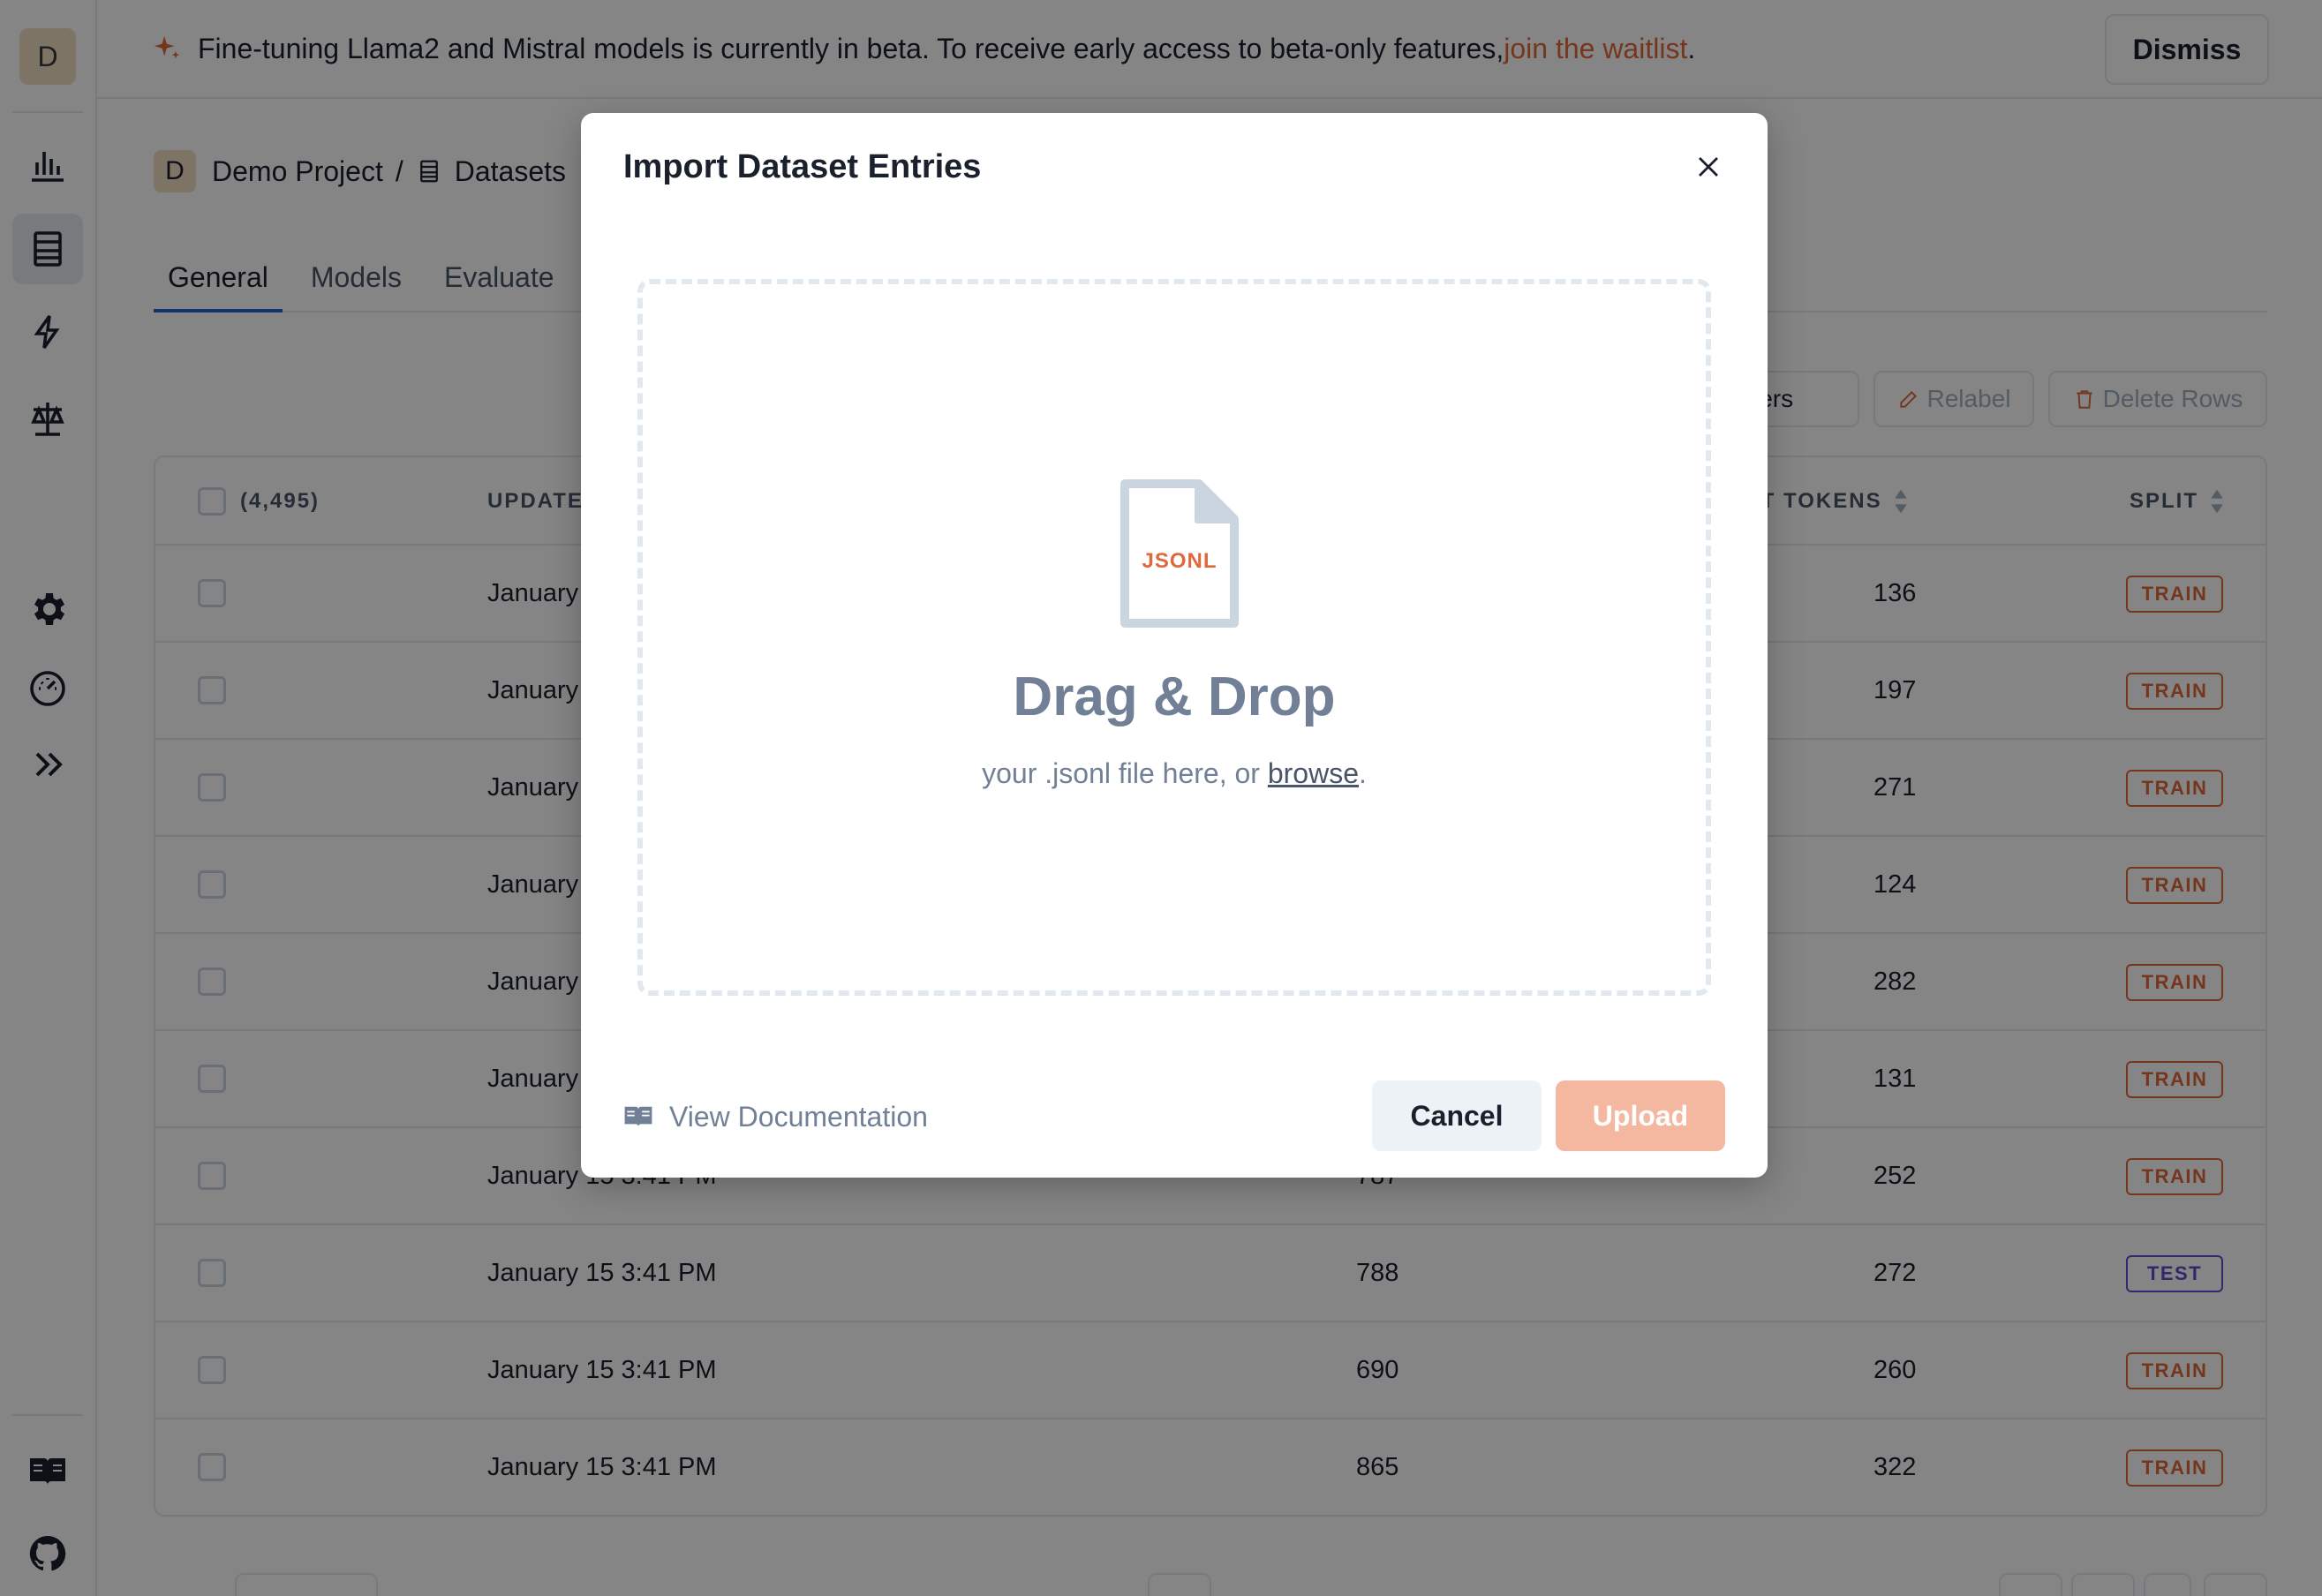  What do you see at coordinates (1457, 1115) in the screenshot?
I see `cancel-button: Cancel` at bounding box center [1457, 1115].